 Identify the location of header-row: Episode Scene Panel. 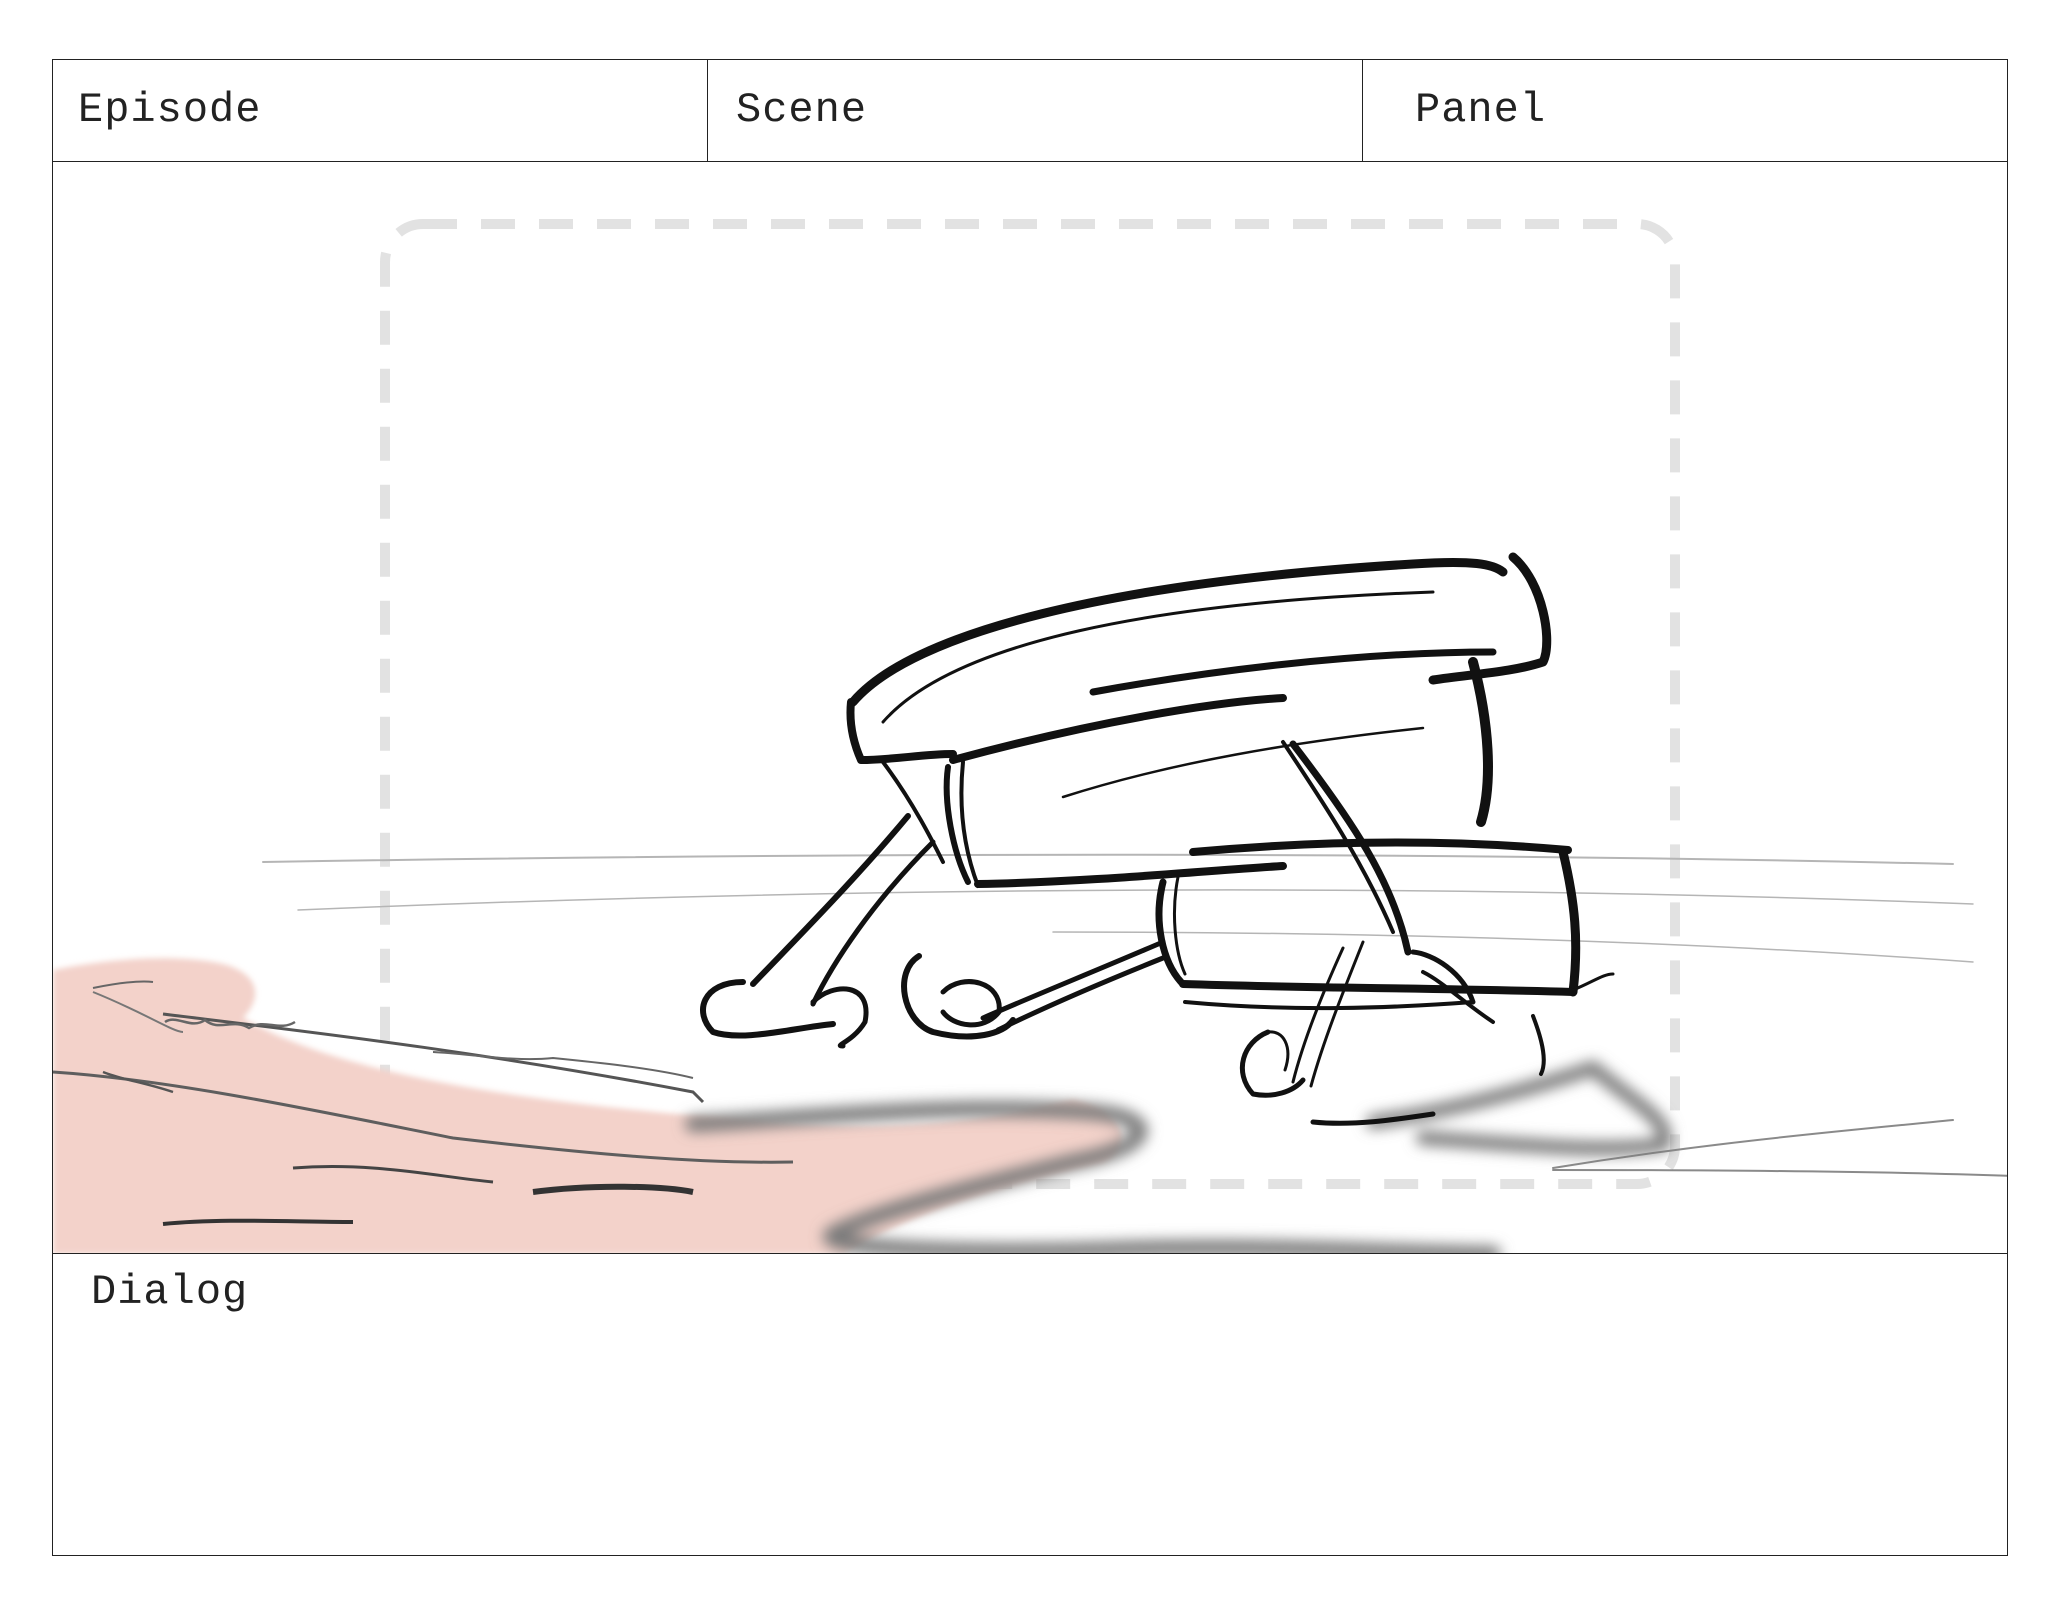
(1030, 111).